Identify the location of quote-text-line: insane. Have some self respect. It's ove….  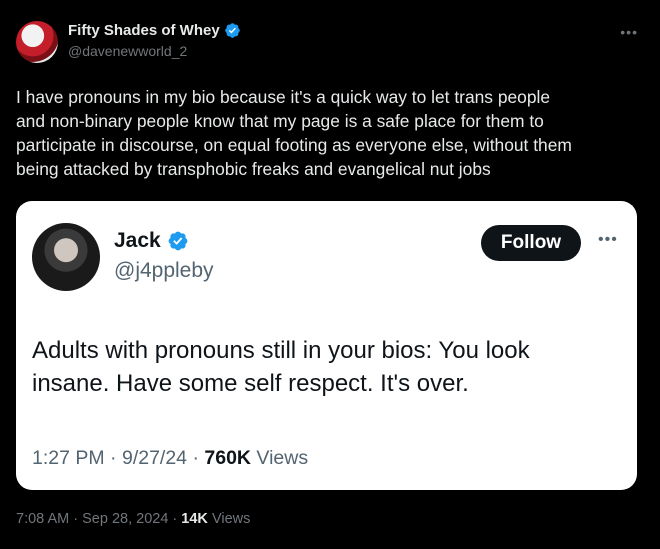
(250, 383).